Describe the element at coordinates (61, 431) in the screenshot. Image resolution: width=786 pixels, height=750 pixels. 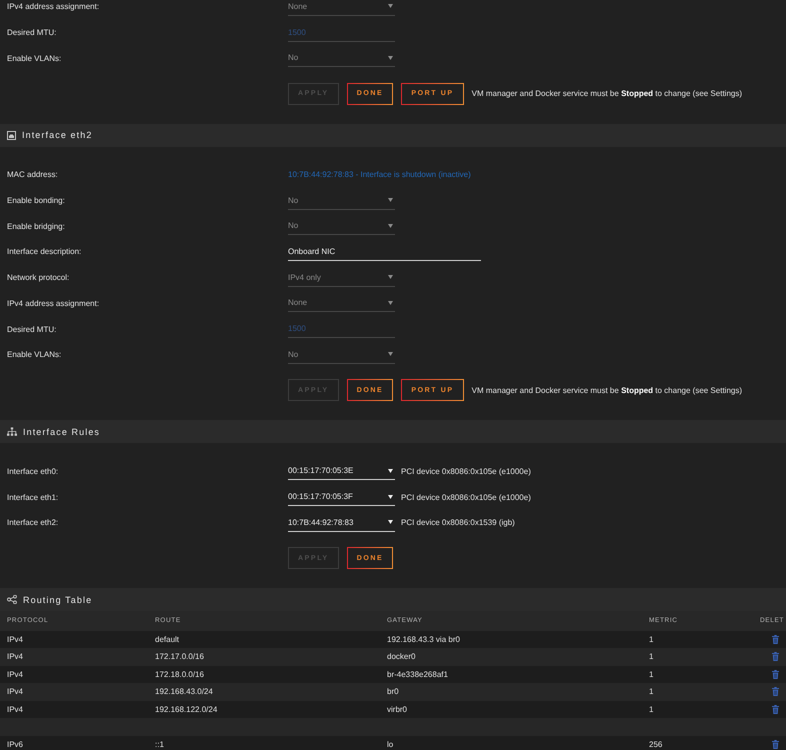
I see `section-title: Interface Rules` at that location.